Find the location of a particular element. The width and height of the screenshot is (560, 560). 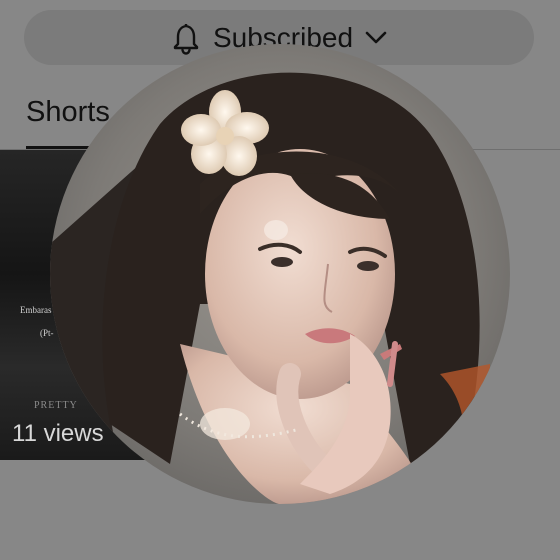

tab-shorts: Shorts is located at coordinates (68, 112).